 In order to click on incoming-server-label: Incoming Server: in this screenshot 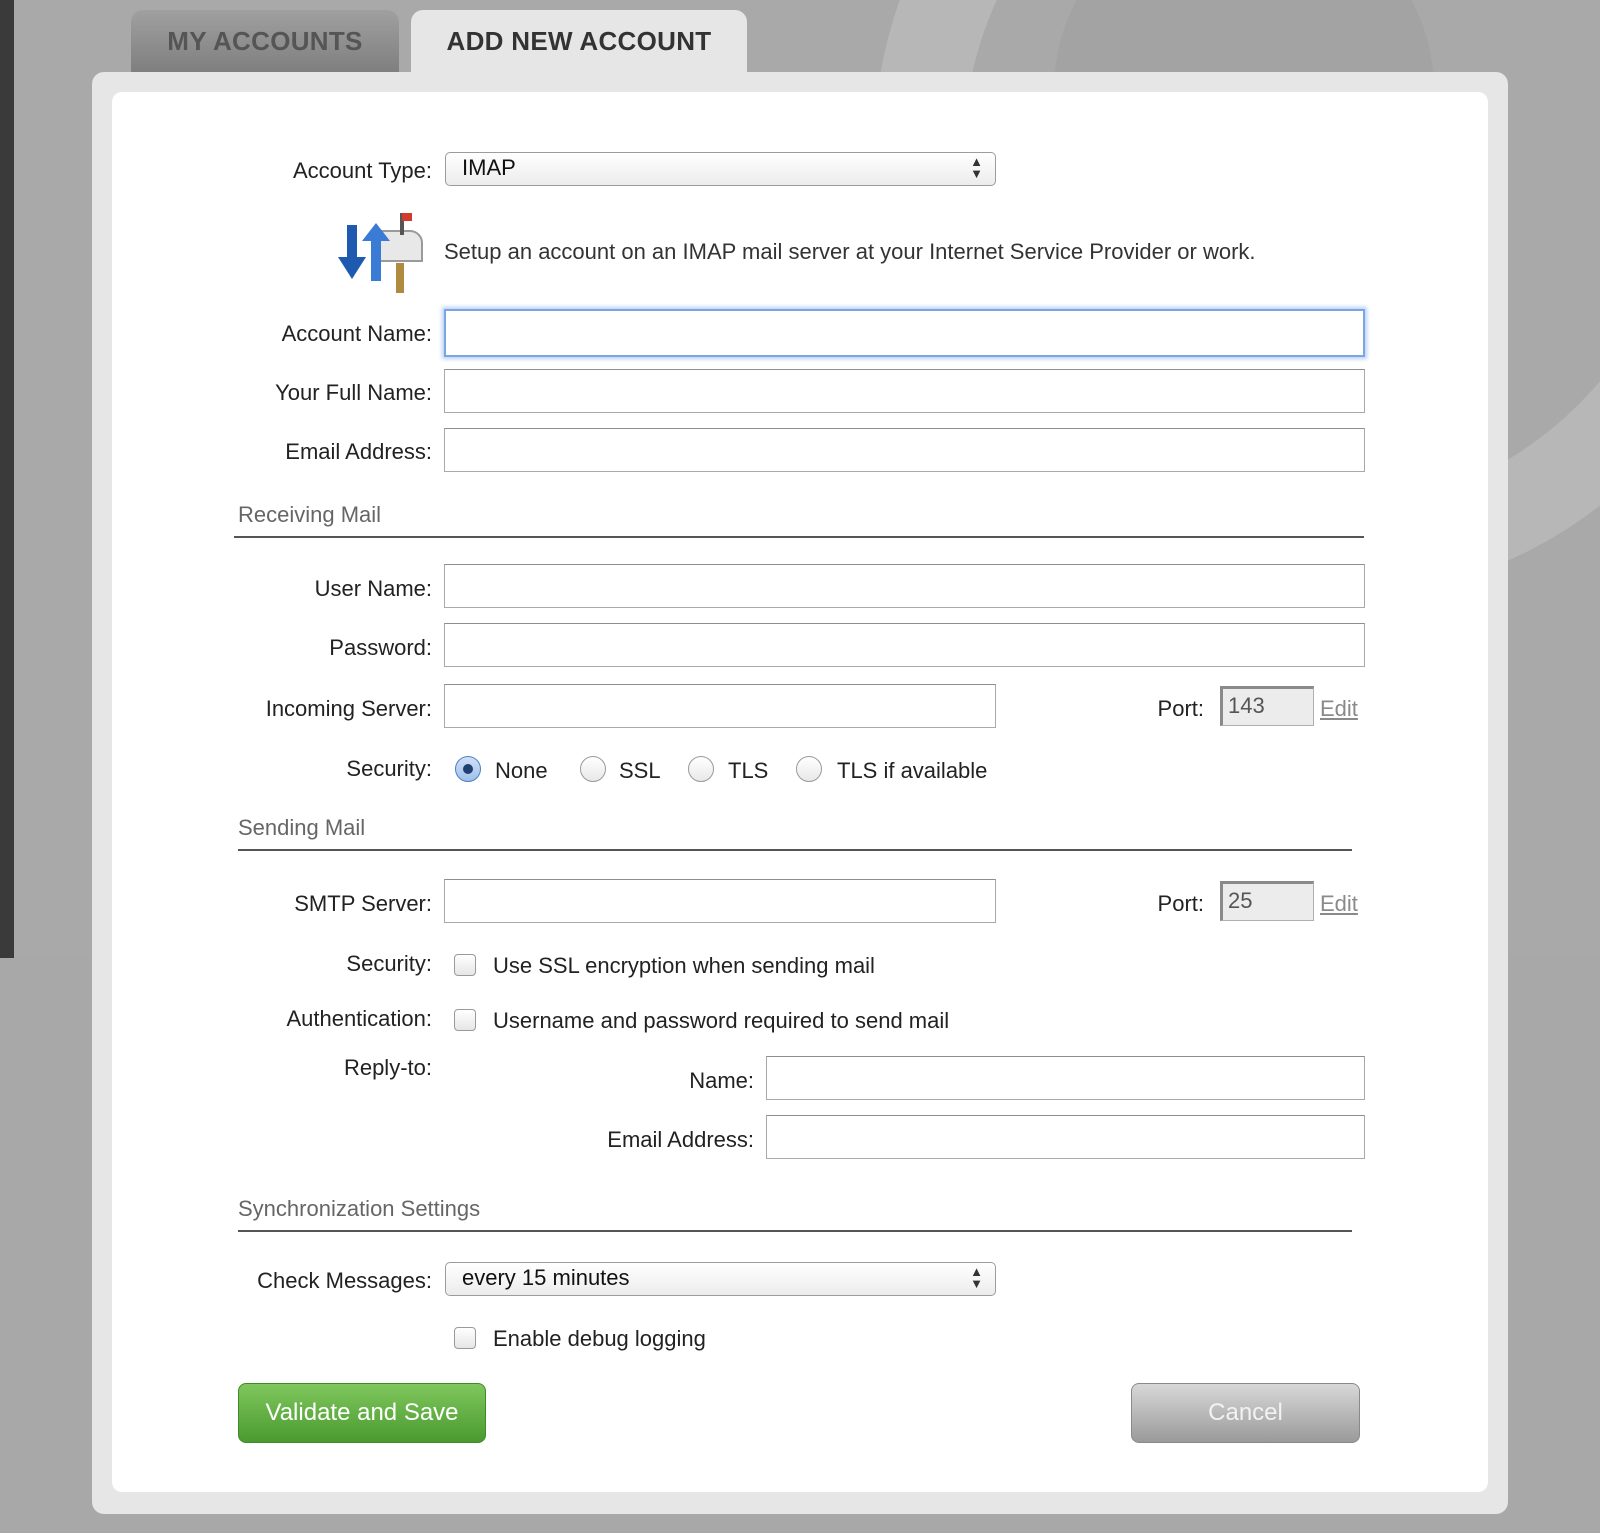, I will do `click(348, 708)`.